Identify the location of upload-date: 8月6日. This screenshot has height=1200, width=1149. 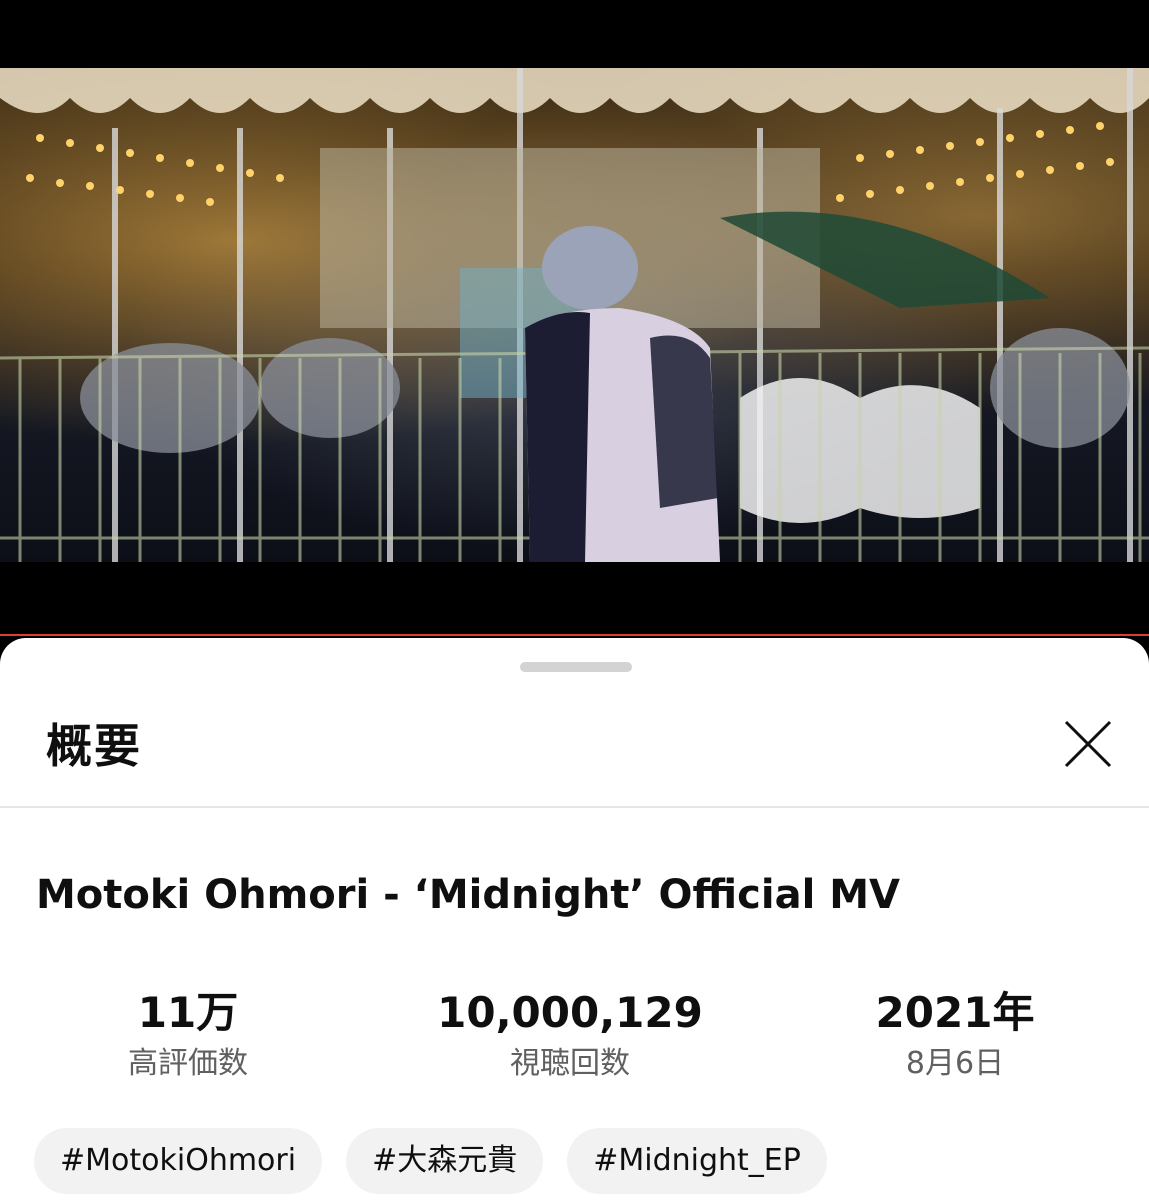
(955, 1063).